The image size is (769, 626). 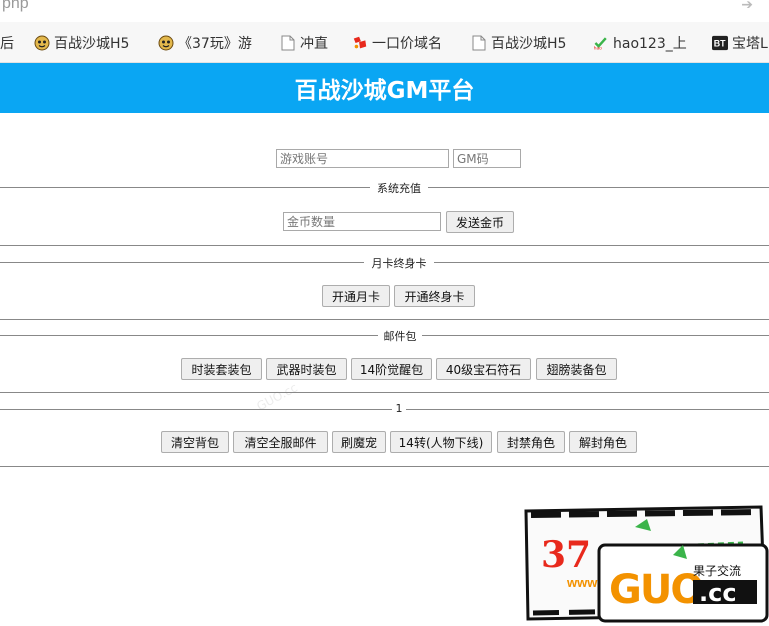 What do you see at coordinates (717, 570) in the screenshot?
I see `svg-text: 果子交流` at bounding box center [717, 570].